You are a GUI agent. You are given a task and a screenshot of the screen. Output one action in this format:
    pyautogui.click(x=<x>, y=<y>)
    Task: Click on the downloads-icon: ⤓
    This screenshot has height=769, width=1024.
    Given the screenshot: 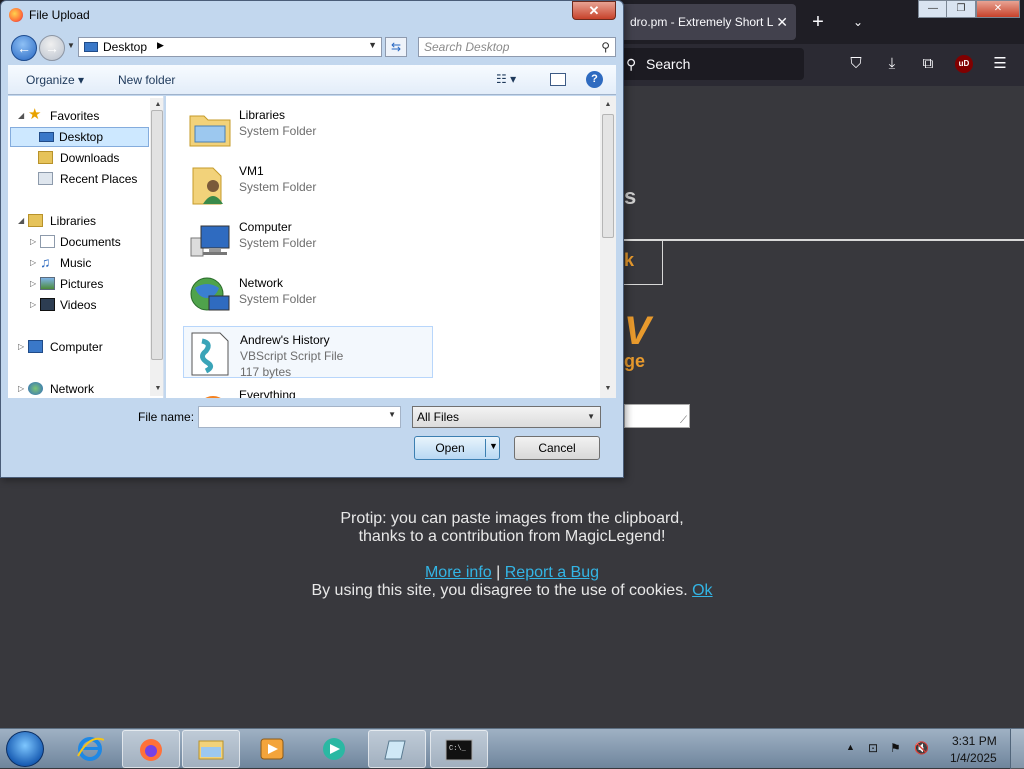 What is the action you would take?
    pyautogui.click(x=892, y=64)
    